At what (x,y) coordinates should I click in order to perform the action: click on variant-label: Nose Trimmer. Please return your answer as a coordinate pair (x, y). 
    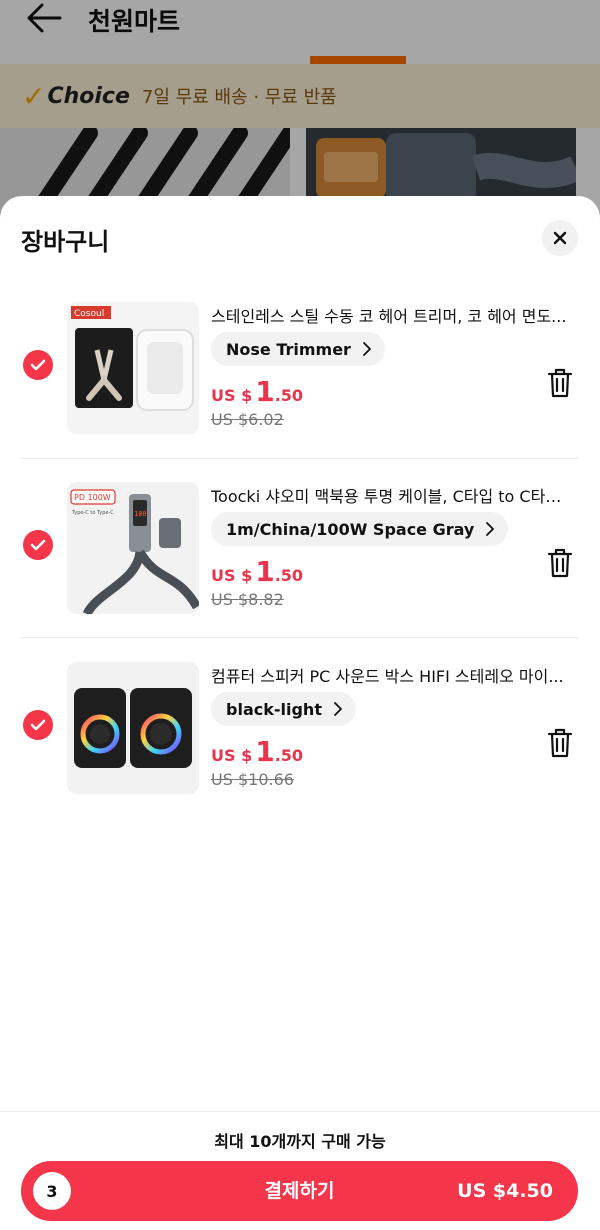
    Looking at the image, I should click on (288, 349).